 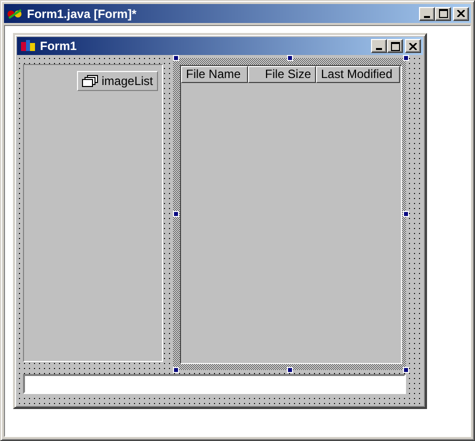 I want to click on image-list-icon, so click(x=90, y=81).